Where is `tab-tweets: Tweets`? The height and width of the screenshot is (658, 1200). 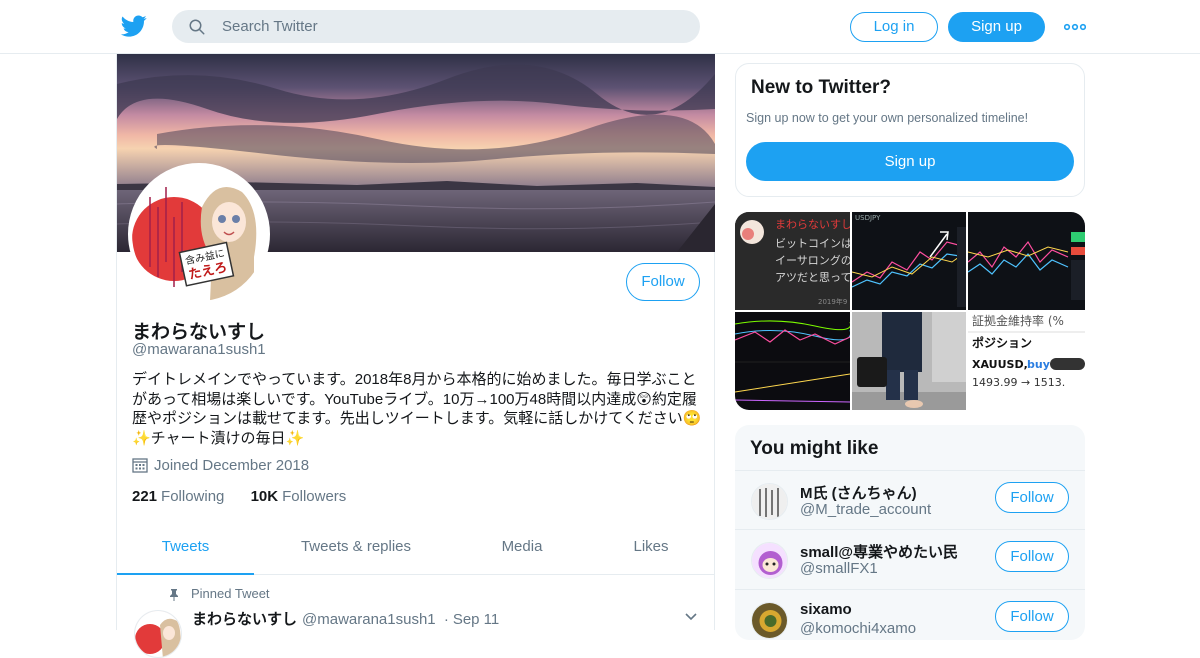 tab-tweets: Tweets is located at coordinates (185, 549).